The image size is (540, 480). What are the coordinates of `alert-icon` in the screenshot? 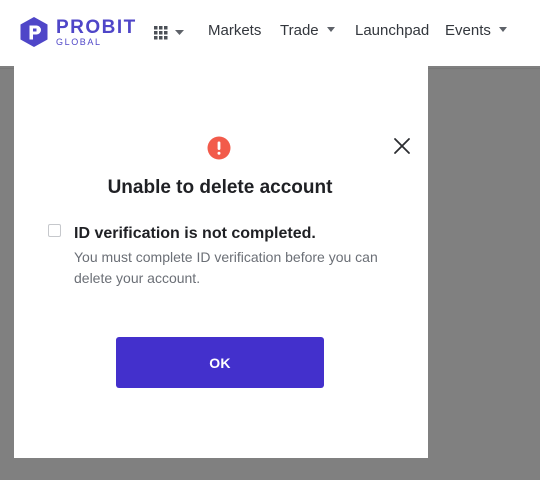 It's located at (219, 148).